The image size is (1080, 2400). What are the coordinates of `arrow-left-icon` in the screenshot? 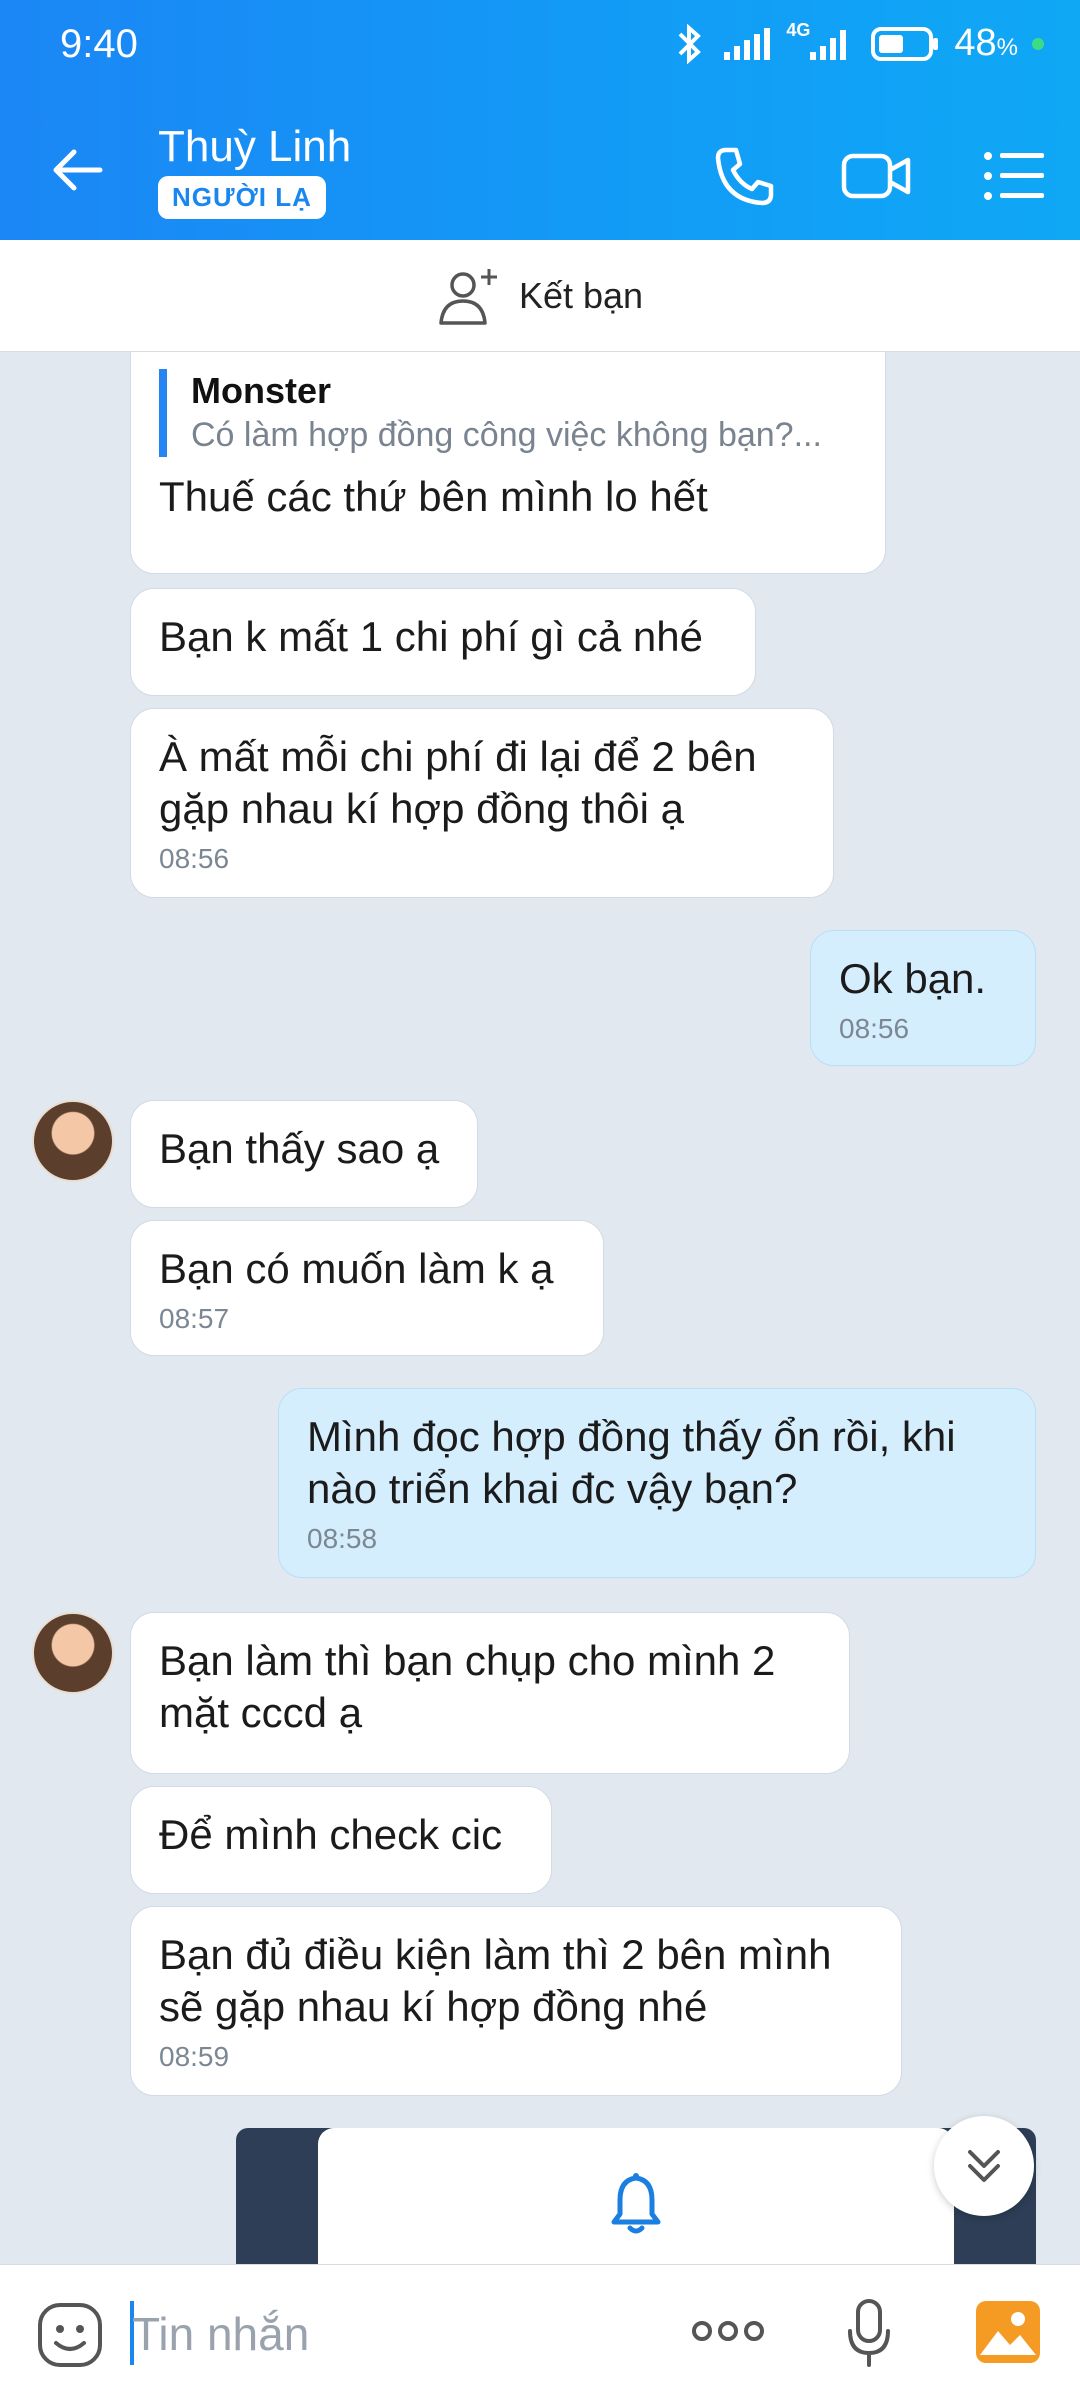 It's located at (78, 170).